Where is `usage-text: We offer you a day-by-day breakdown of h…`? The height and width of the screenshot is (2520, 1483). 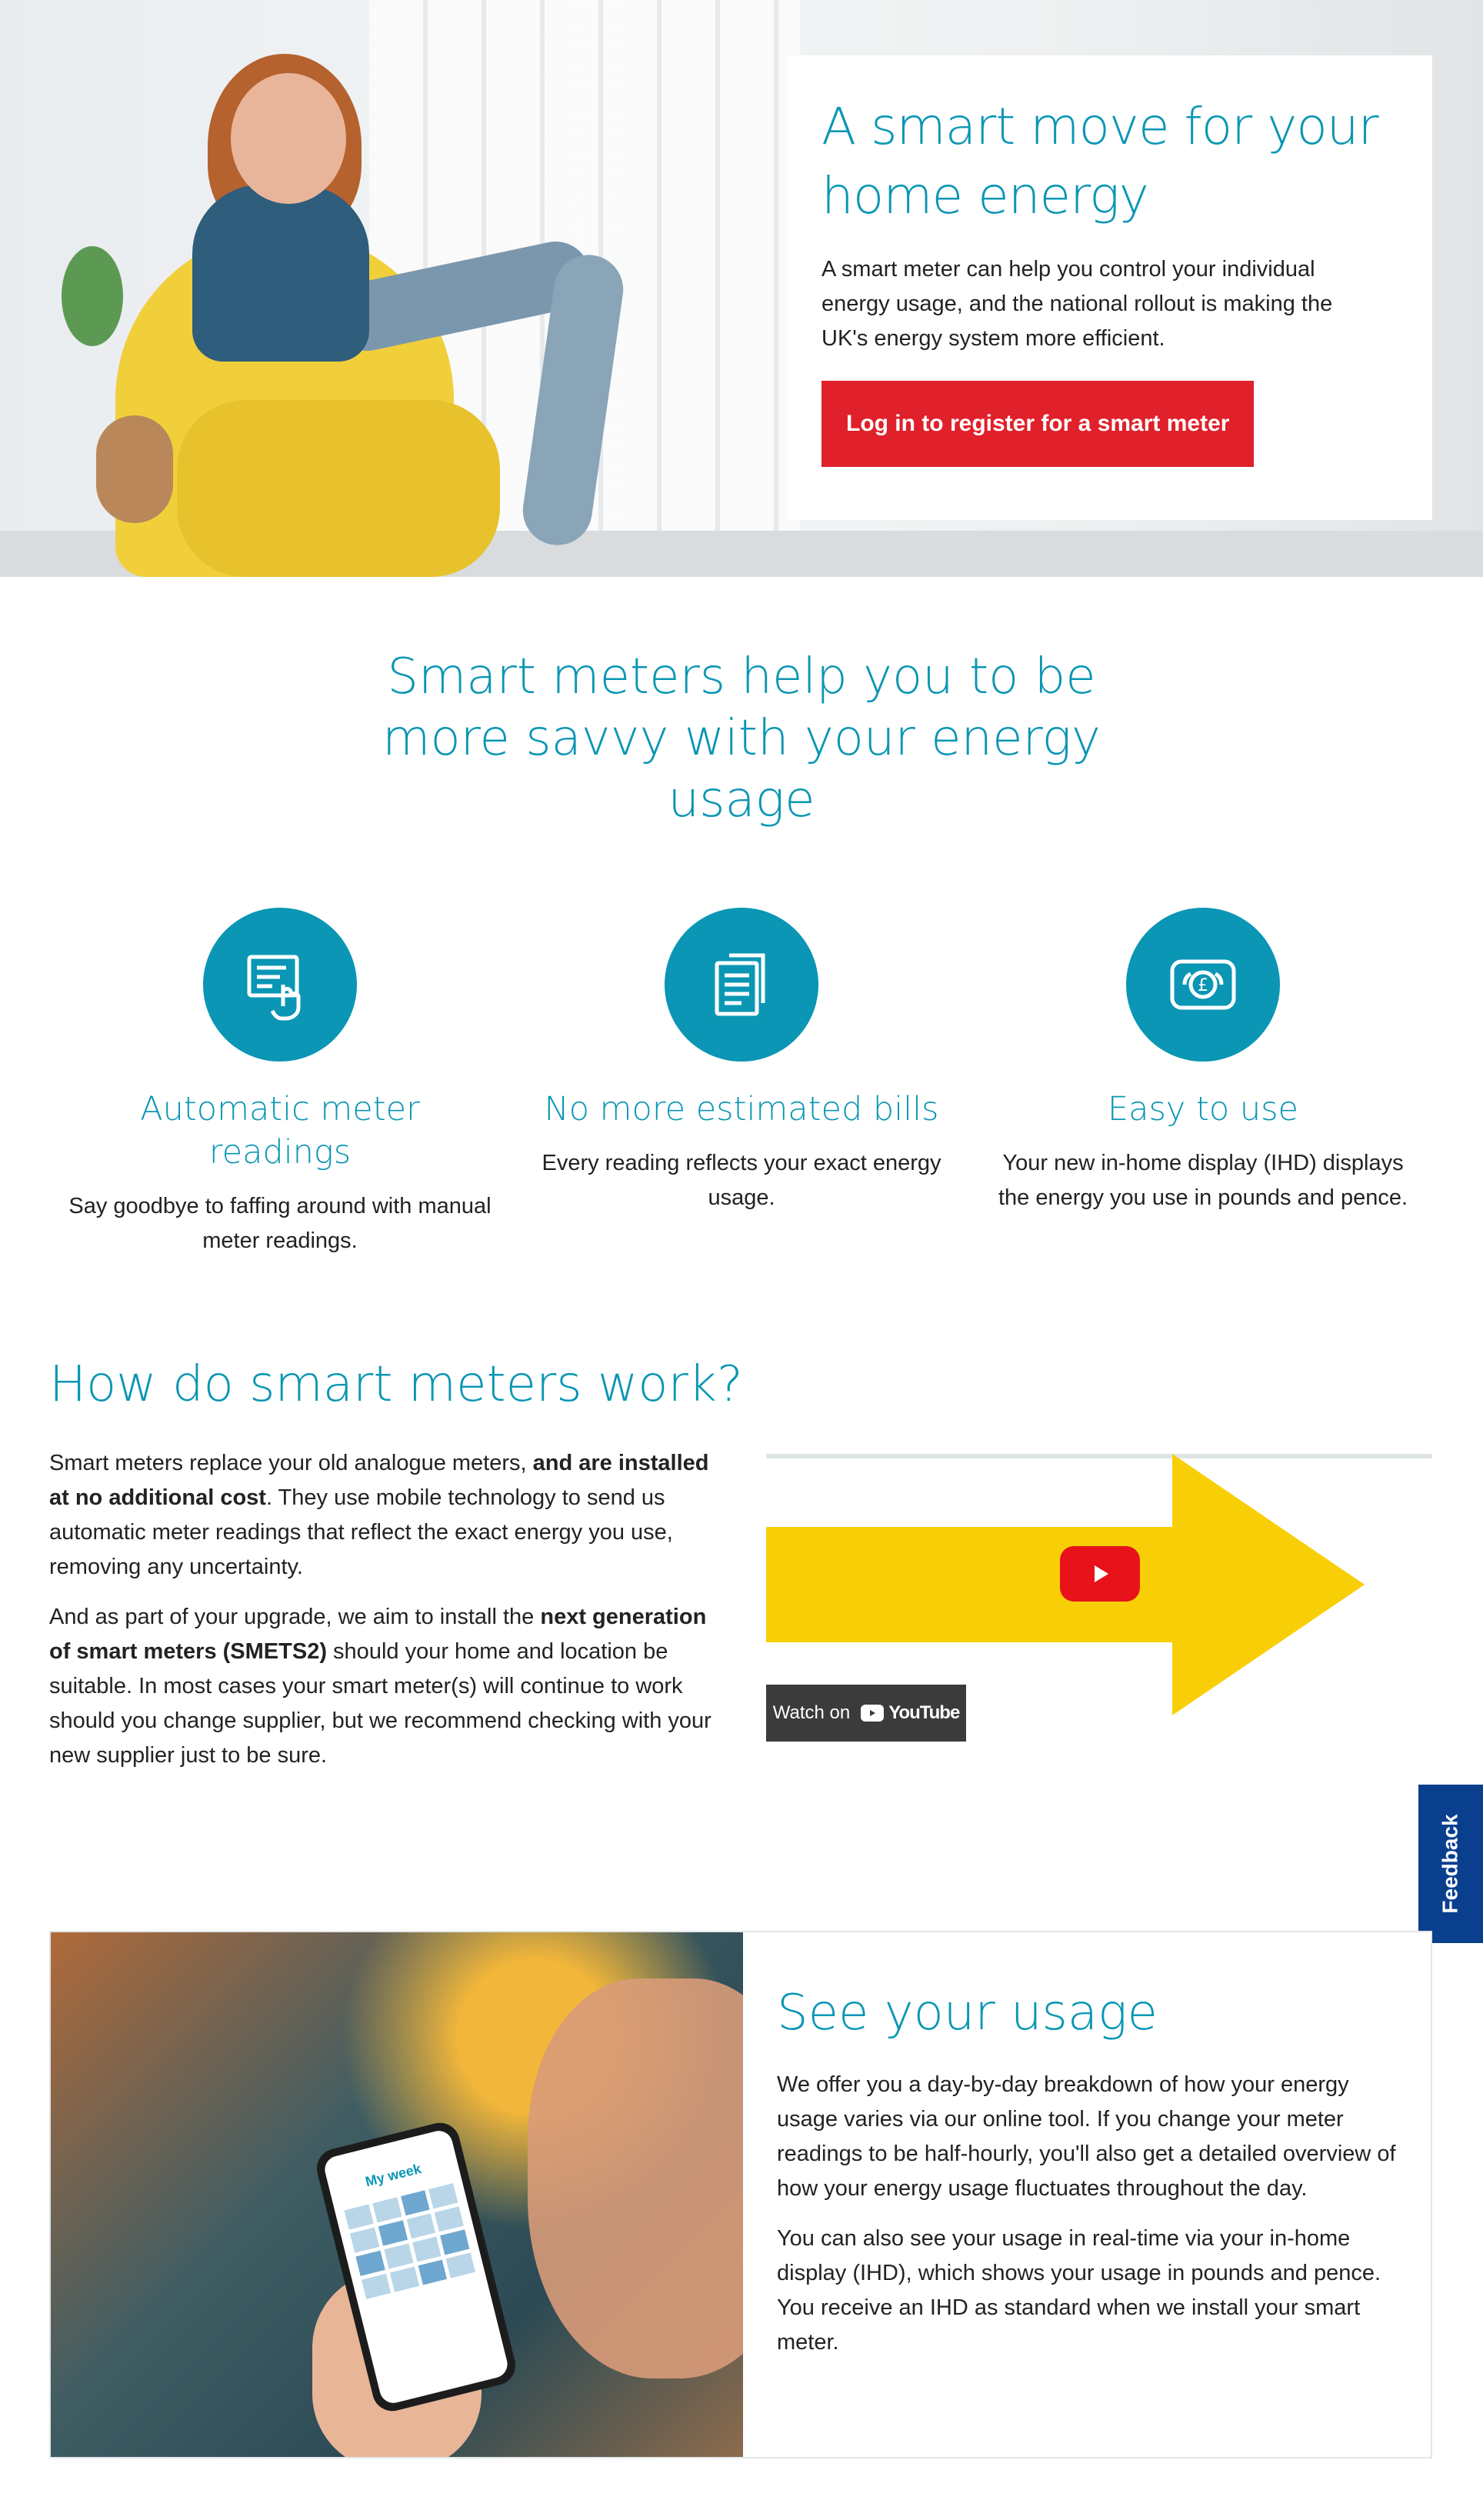
usage-text: We offer you a day-by-day breakdown of h… is located at coordinates (1093, 2214).